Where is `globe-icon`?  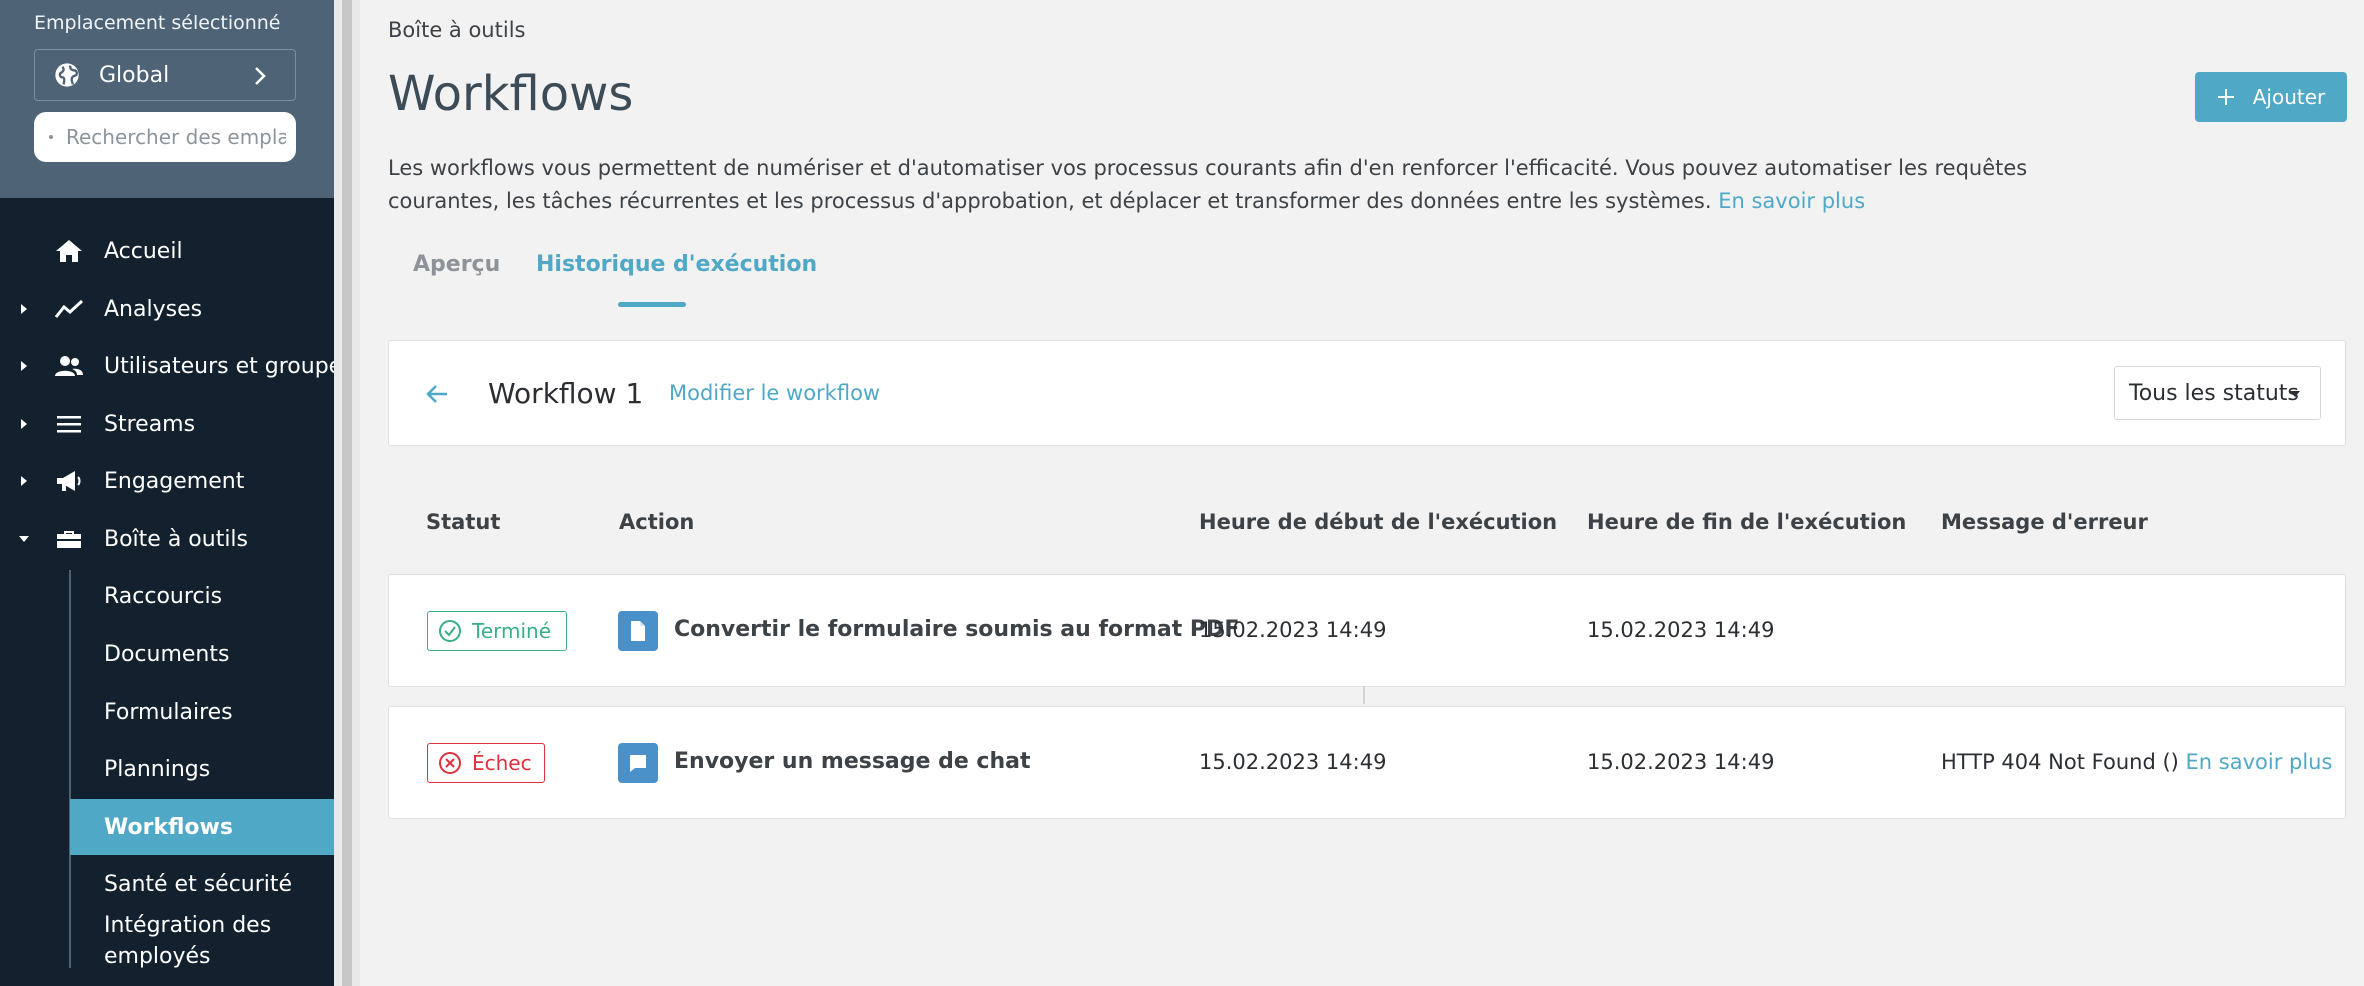 globe-icon is located at coordinates (67, 75).